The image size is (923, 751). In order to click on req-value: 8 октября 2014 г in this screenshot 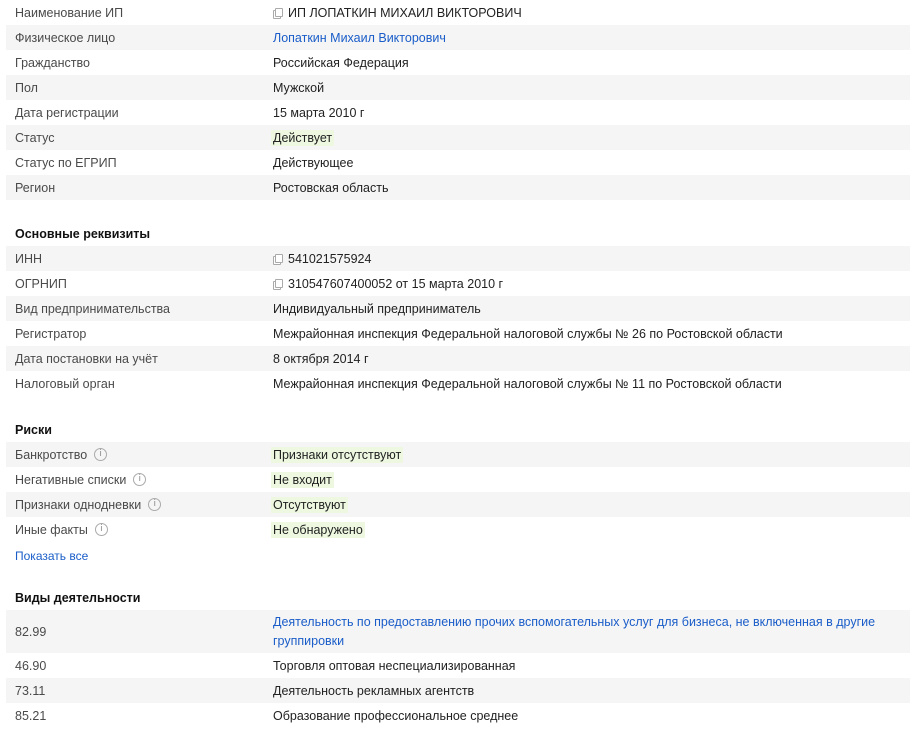, I will do `click(321, 358)`.